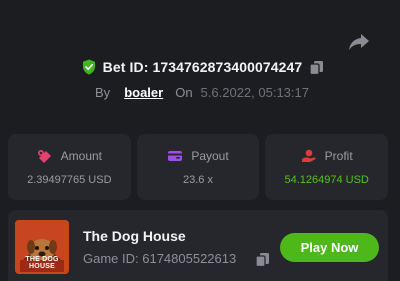  Describe the element at coordinates (45, 156) in the screenshot. I see `coins-icon` at that location.